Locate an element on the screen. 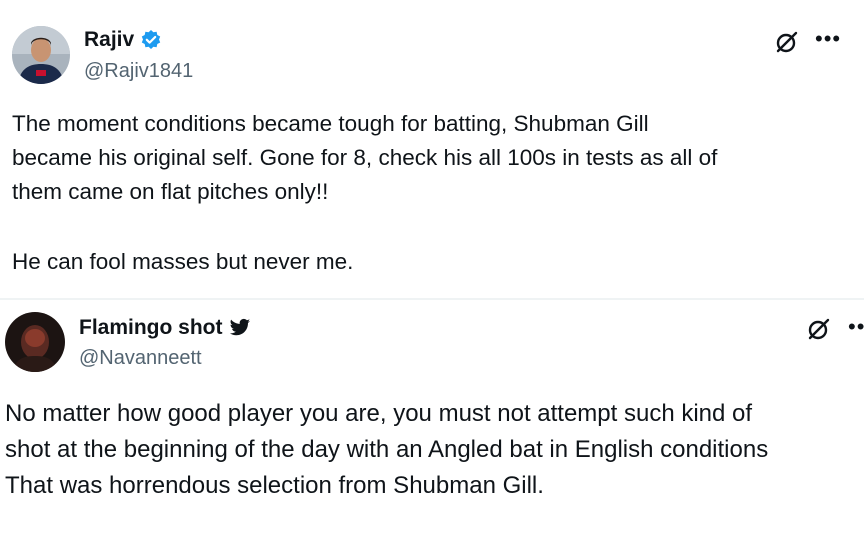  avatar is located at coordinates (35, 342).